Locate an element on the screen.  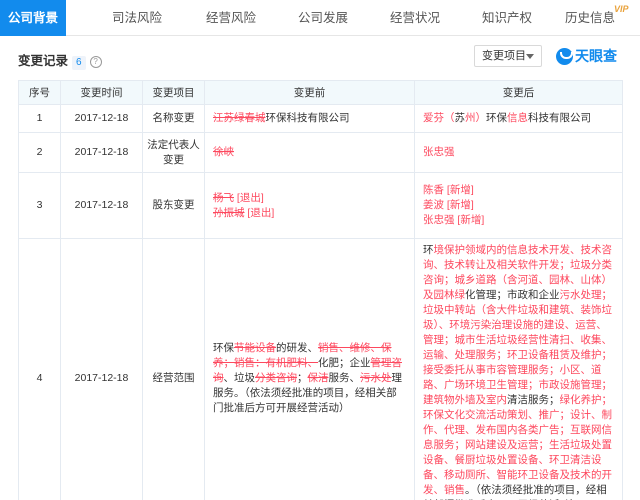
help-icon: ? is located at coordinates (95, 62).